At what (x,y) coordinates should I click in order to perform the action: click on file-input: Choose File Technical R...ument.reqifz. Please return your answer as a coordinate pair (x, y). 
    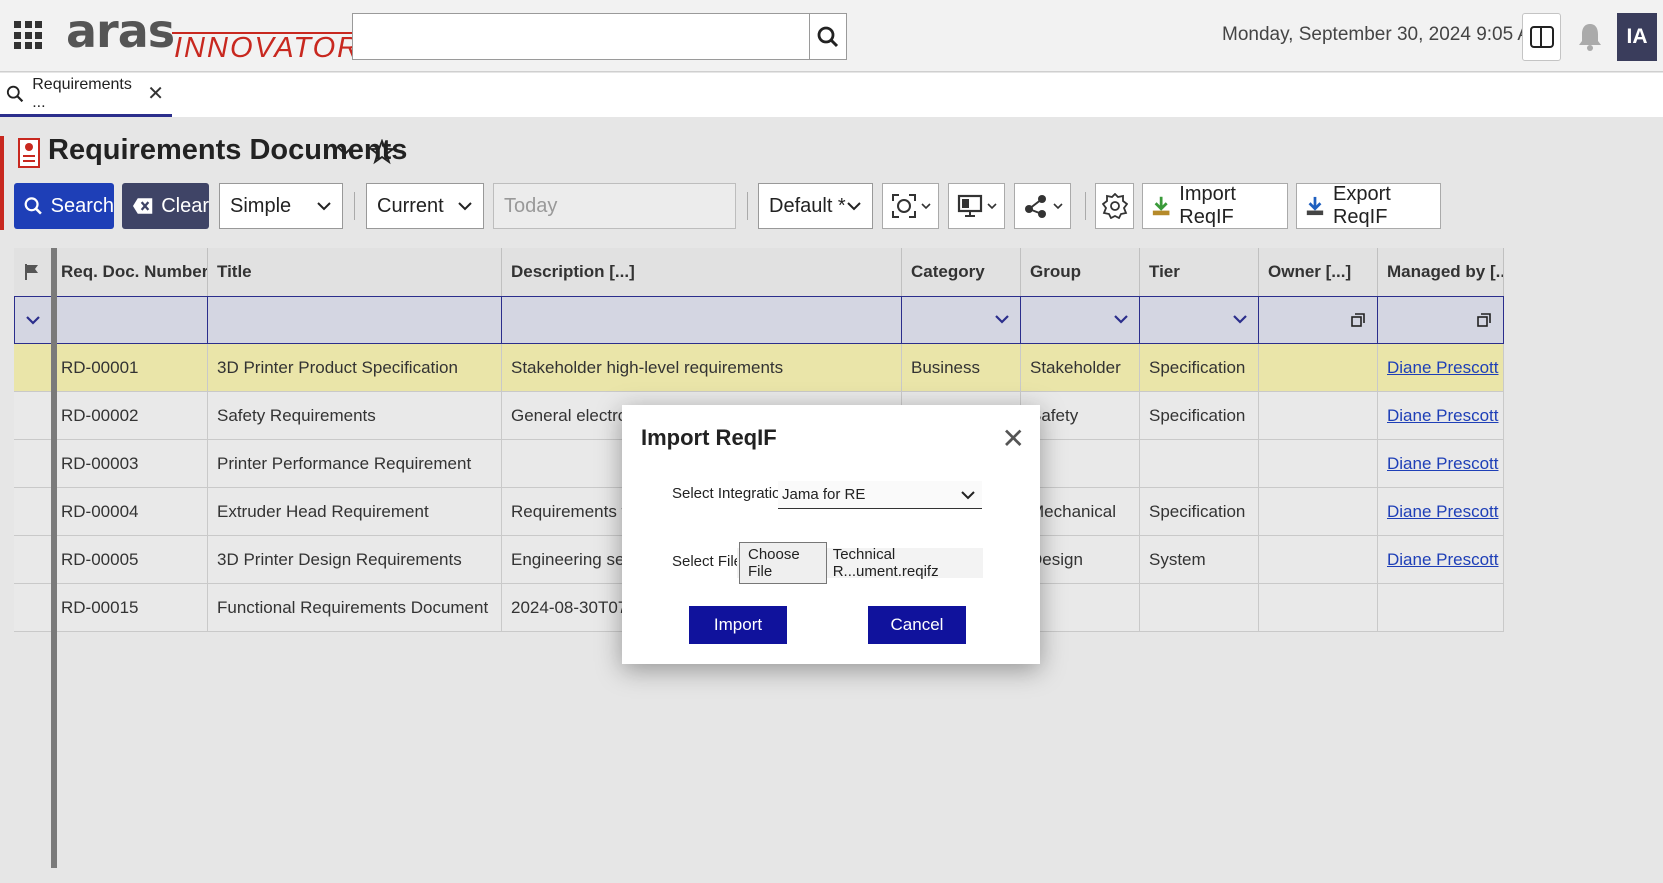
    Looking at the image, I should click on (860, 563).